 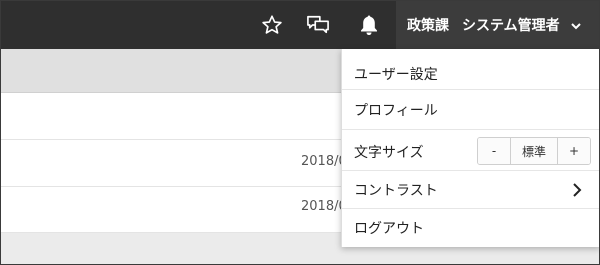 I want to click on menu-item-profile: プロフィール, so click(x=470, y=109).